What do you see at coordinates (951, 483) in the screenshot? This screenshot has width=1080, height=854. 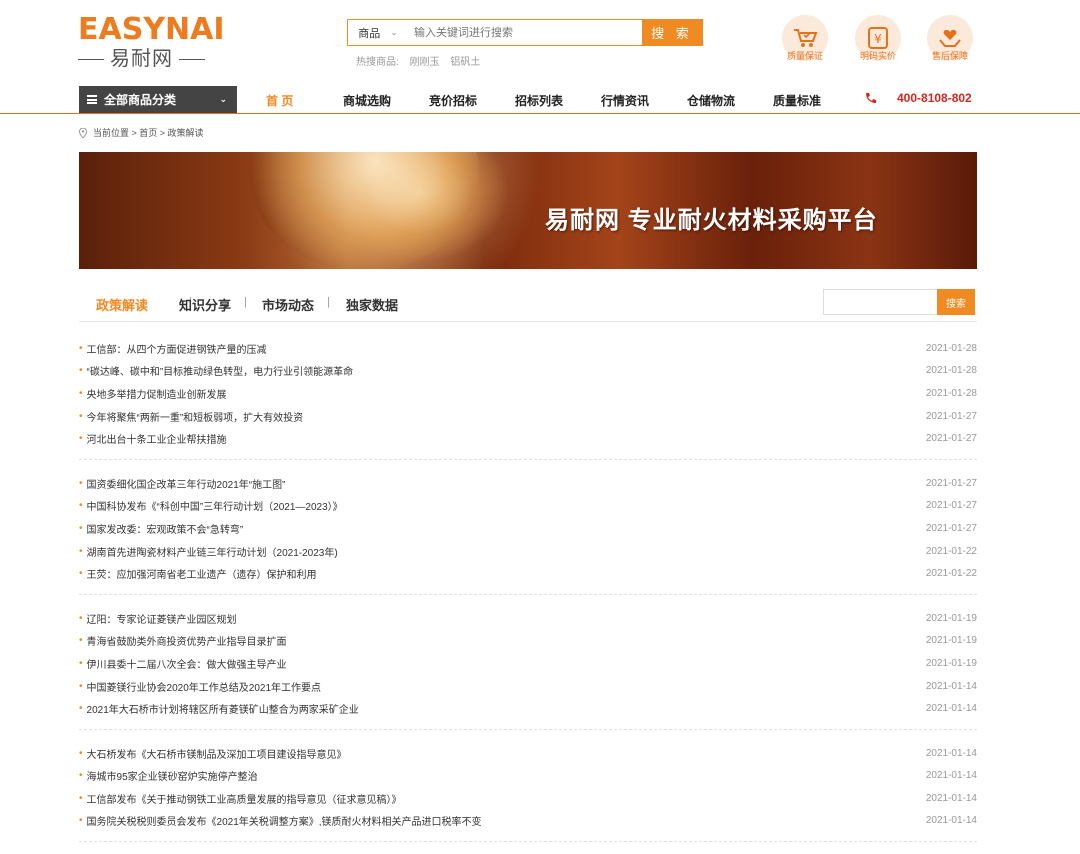 I see `news-date: 2021-01-27` at bounding box center [951, 483].